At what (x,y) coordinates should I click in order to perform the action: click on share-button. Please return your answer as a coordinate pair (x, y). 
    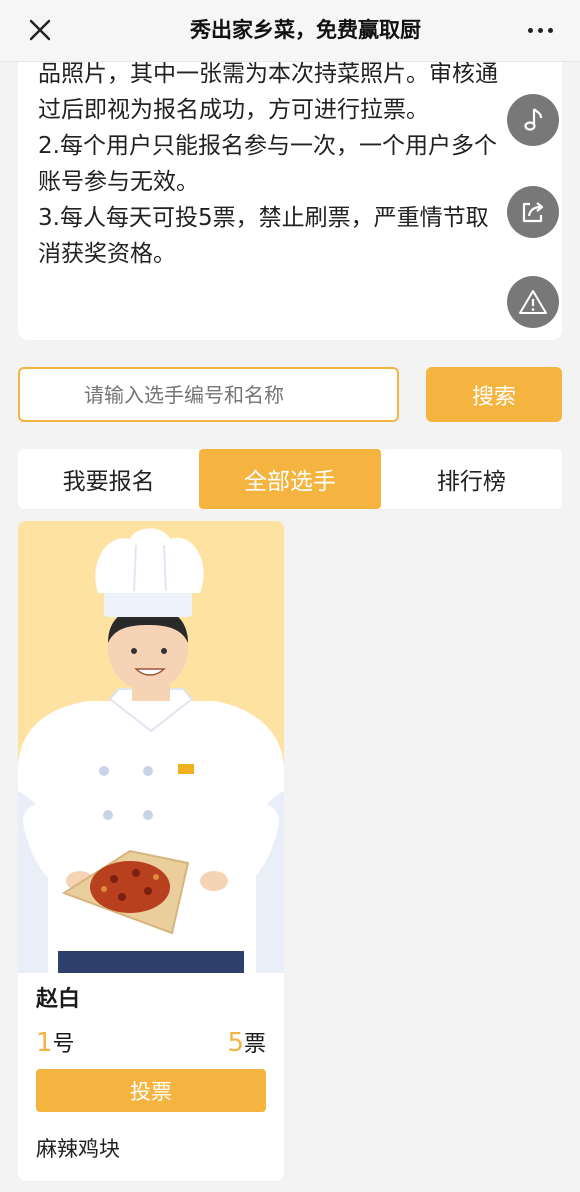
    Looking at the image, I should click on (533, 212).